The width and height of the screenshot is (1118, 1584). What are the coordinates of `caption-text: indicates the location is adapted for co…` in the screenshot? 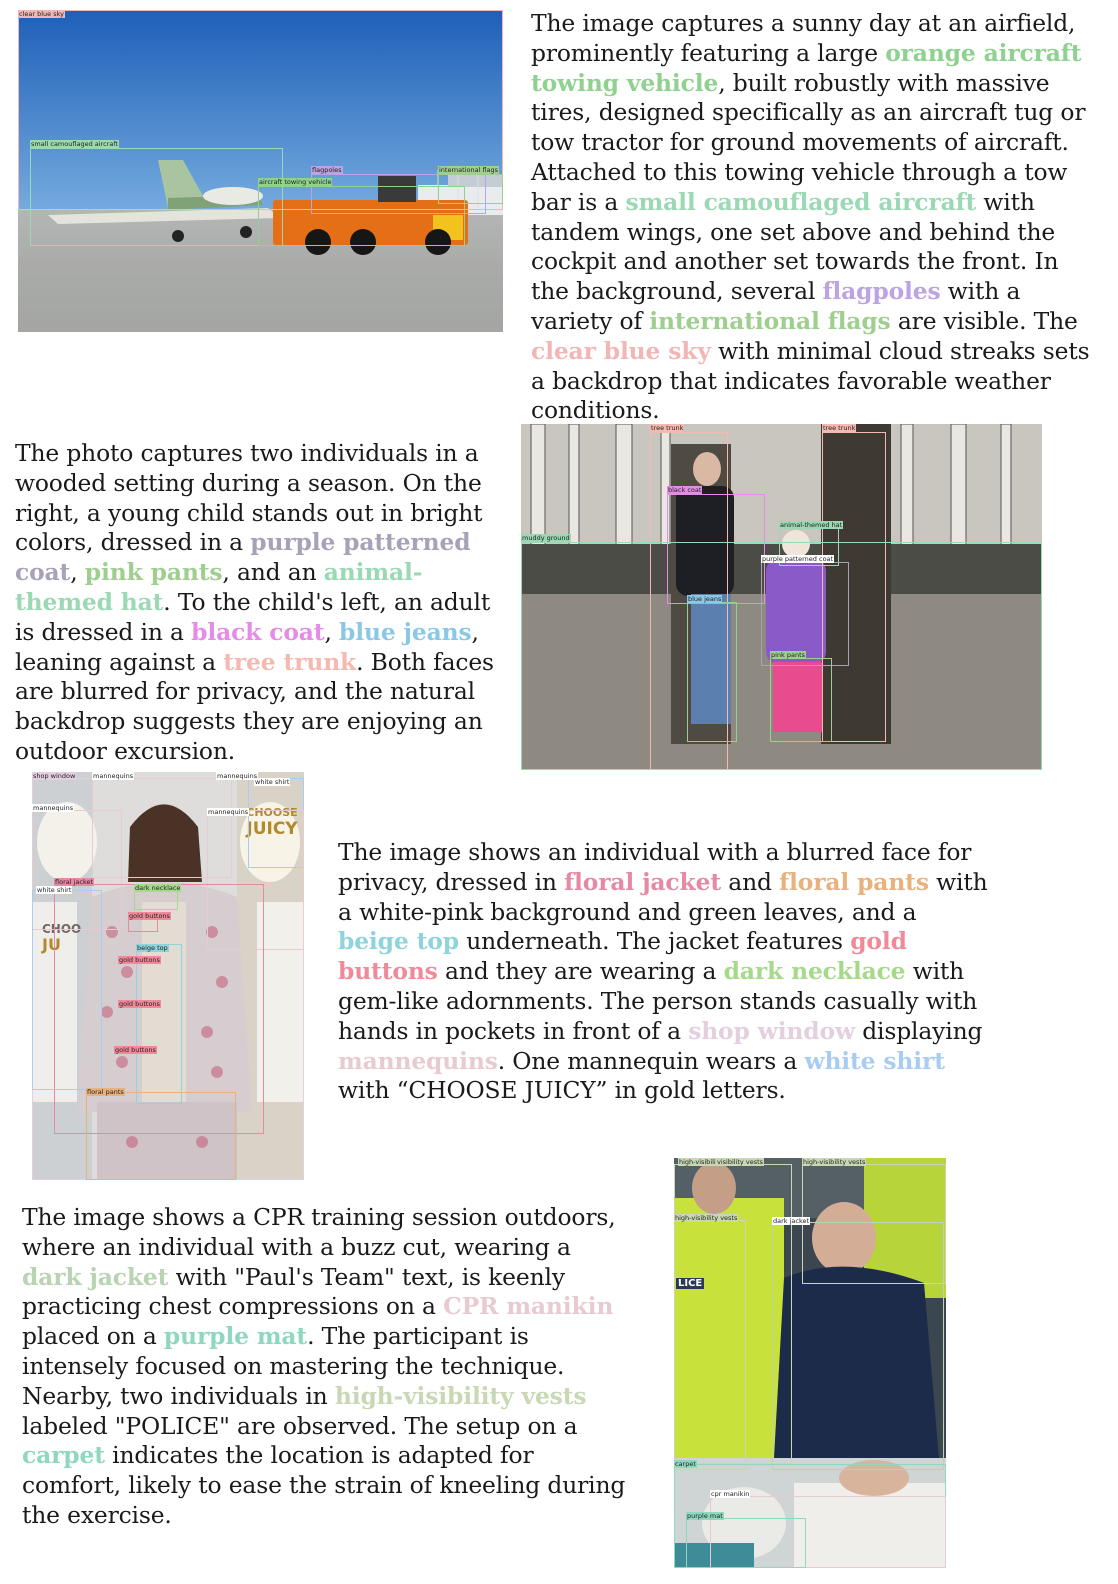 It's located at (324, 1485).